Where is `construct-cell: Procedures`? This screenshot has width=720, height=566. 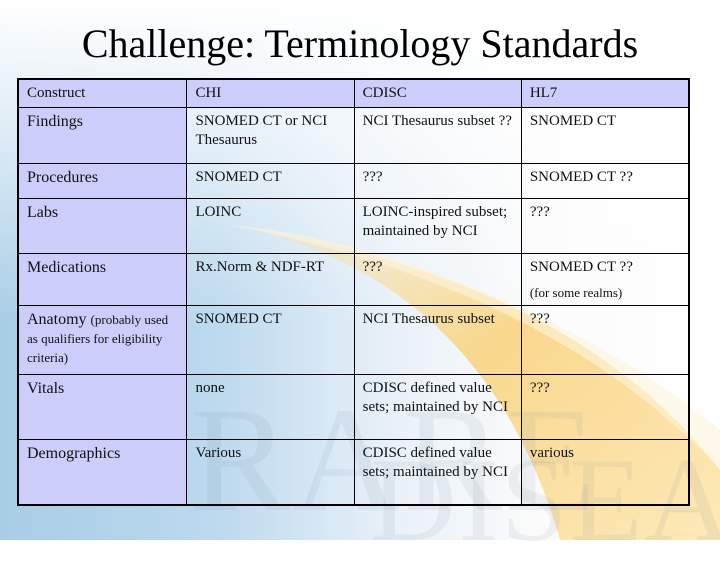 construct-cell: Procedures is located at coordinates (102, 181).